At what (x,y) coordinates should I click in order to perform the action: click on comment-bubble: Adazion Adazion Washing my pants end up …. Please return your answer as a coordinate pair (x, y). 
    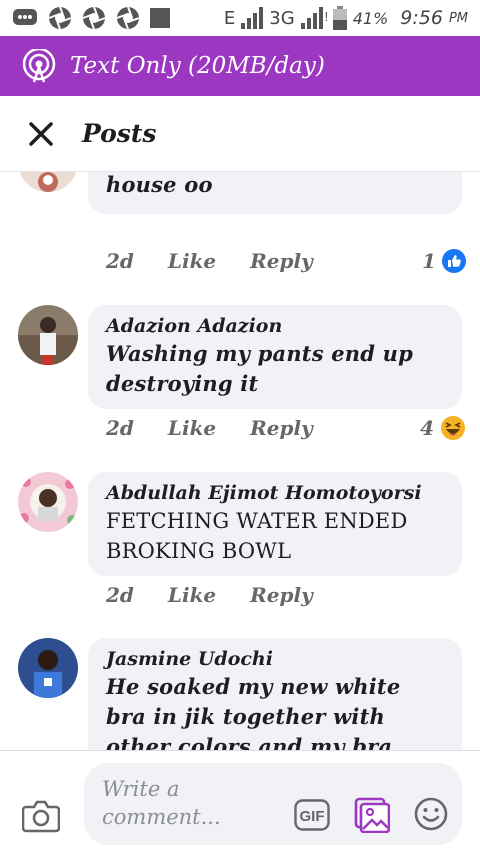
    Looking at the image, I should click on (275, 357).